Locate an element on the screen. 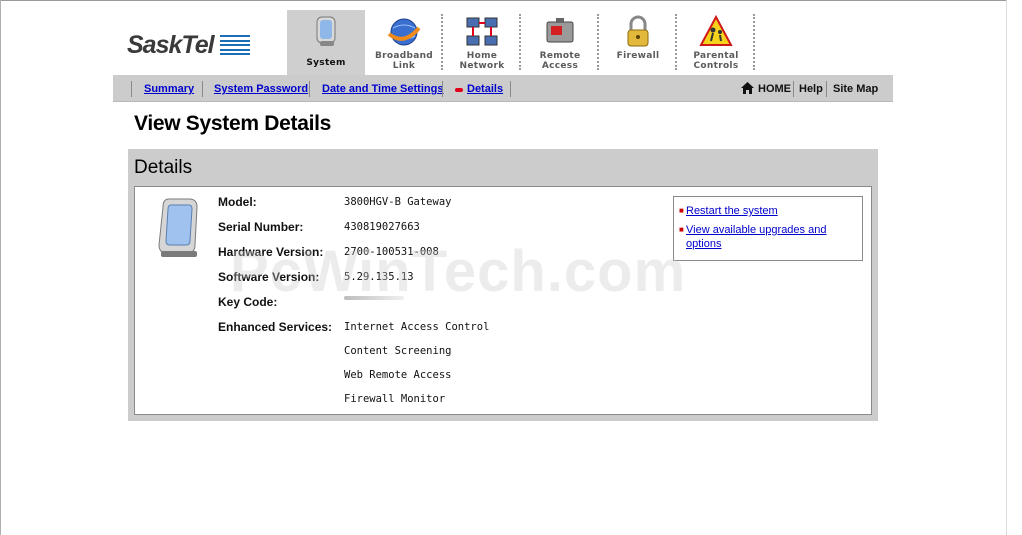 The height and width of the screenshot is (535, 1022). model-value: 3800HGV-B Gateway is located at coordinates (398, 202).